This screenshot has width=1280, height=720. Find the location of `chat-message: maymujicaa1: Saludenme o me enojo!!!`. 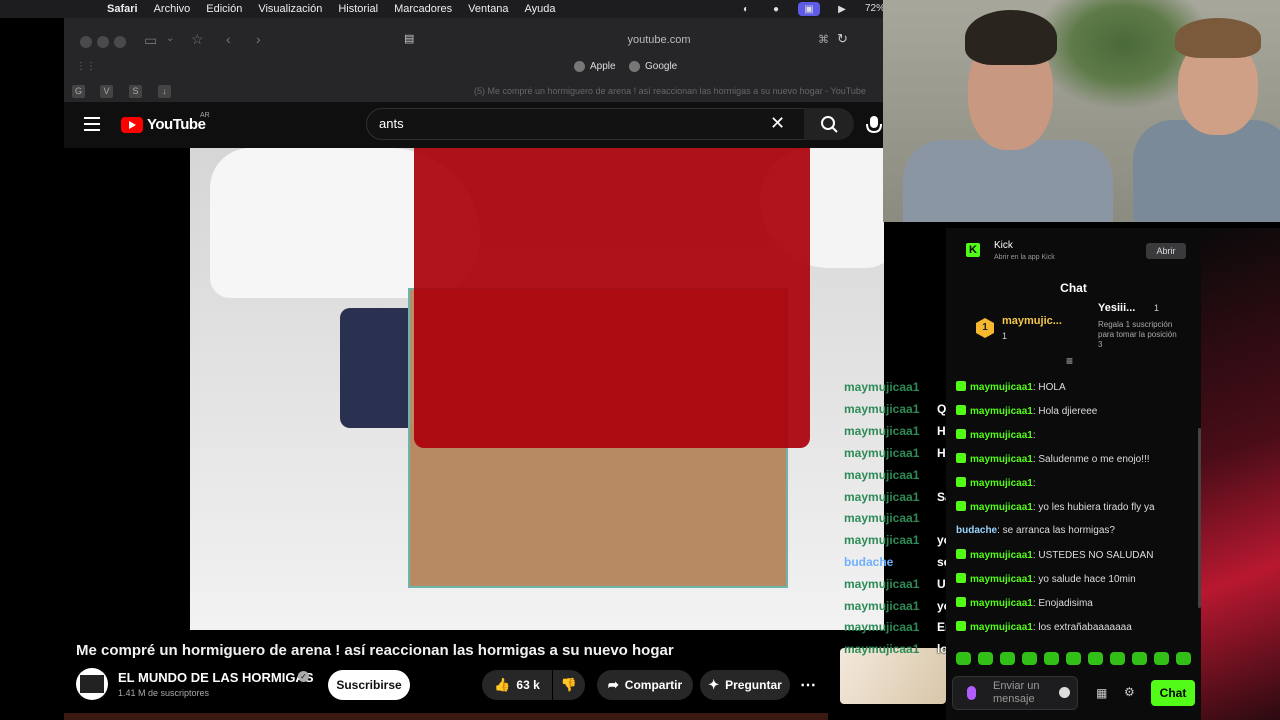

chat-message: maymujicaa1: Saludenme o me enojo!!! is located at coordinates (1053, 459).